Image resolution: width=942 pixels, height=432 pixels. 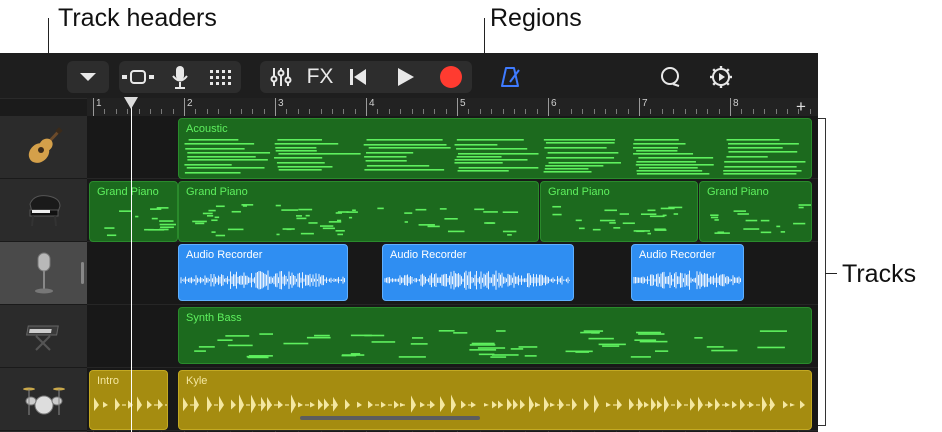 What do you see at coordinates (495, 148) in the screenshot?
I see `region-acoustic: Acoustic` at bounding box center [495, 148].